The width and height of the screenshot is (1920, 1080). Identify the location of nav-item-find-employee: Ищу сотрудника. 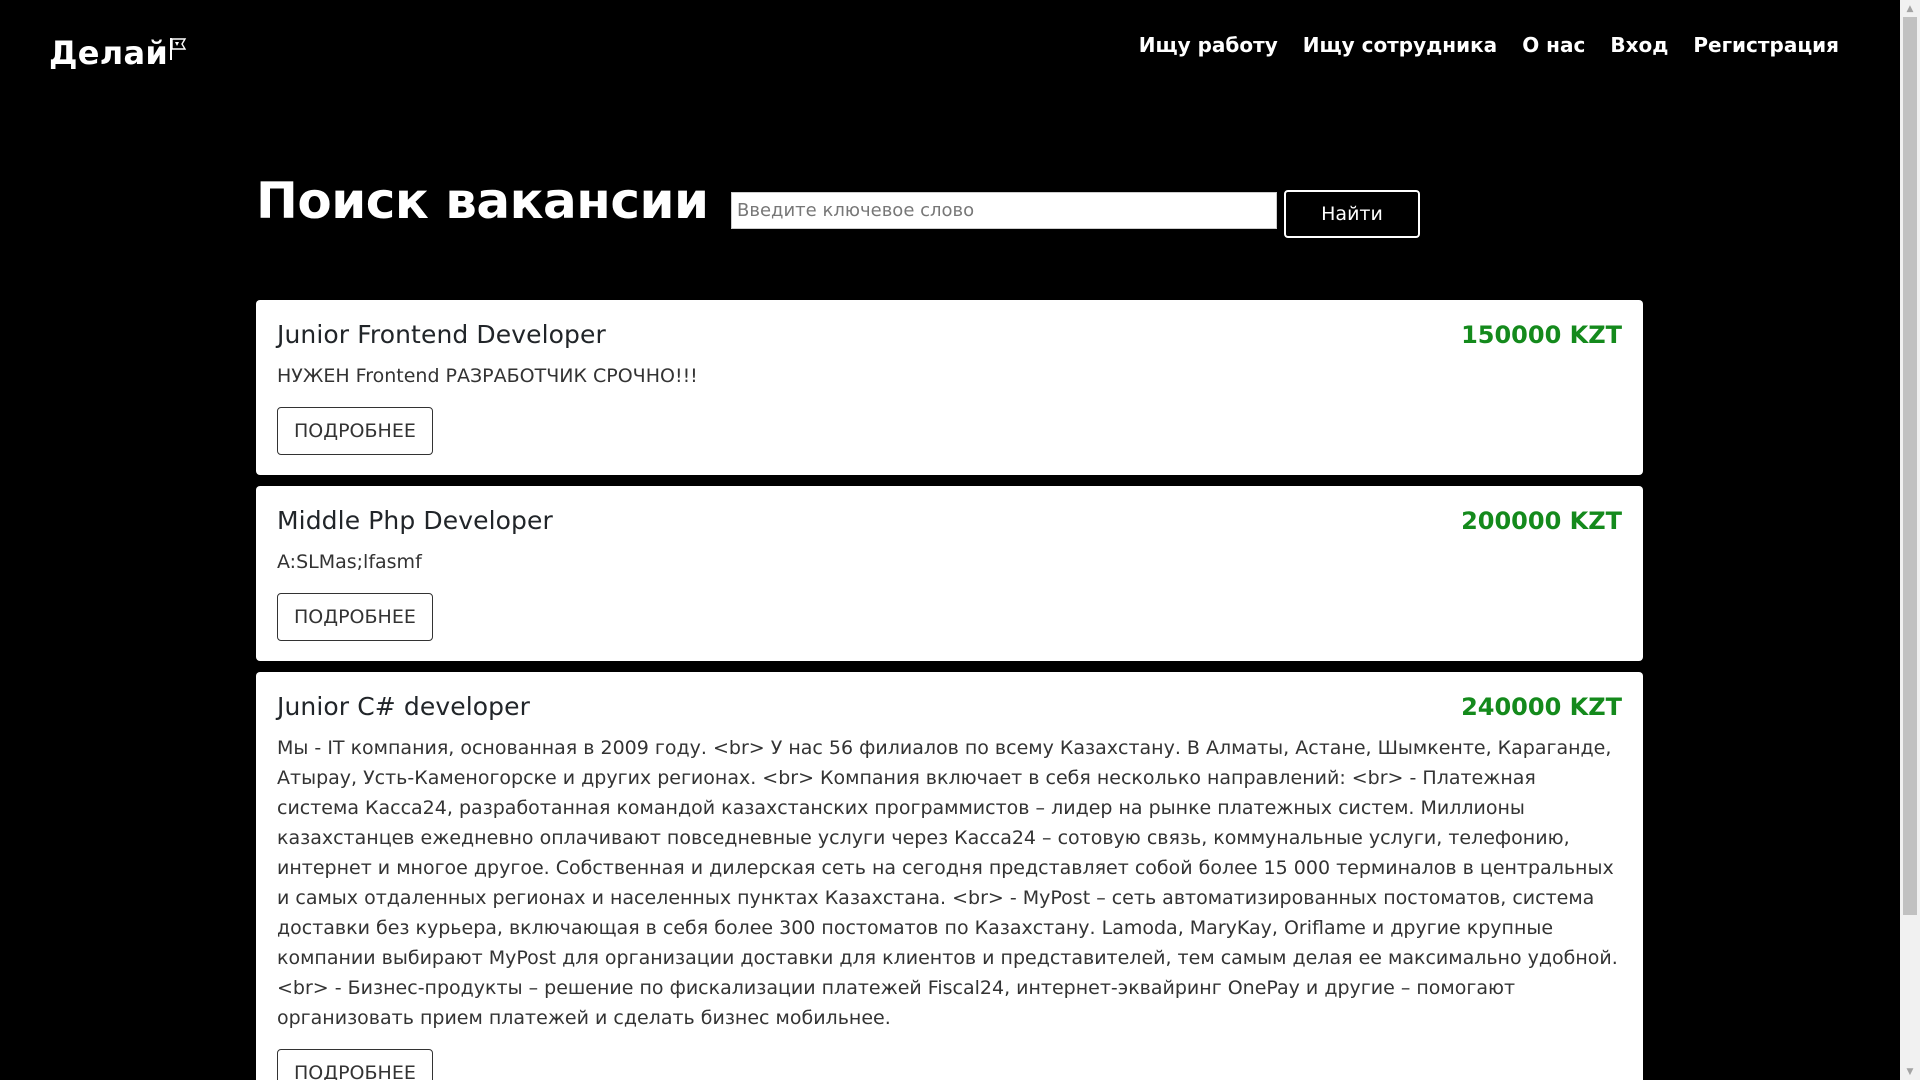
(1400, 45).